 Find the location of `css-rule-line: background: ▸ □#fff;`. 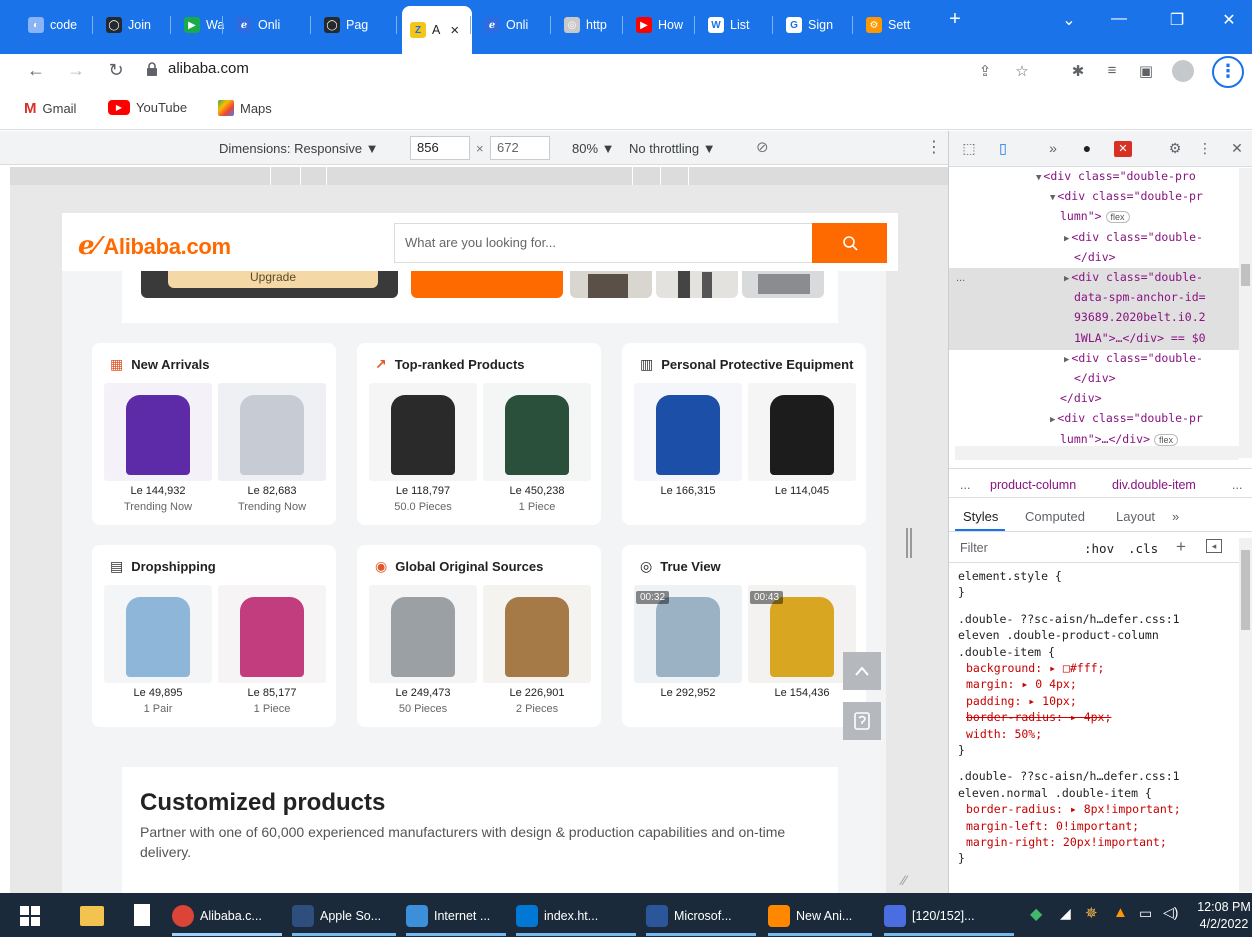

css-rule-line: background: ▸ □#fff; is located at coordinates (1035, 668).